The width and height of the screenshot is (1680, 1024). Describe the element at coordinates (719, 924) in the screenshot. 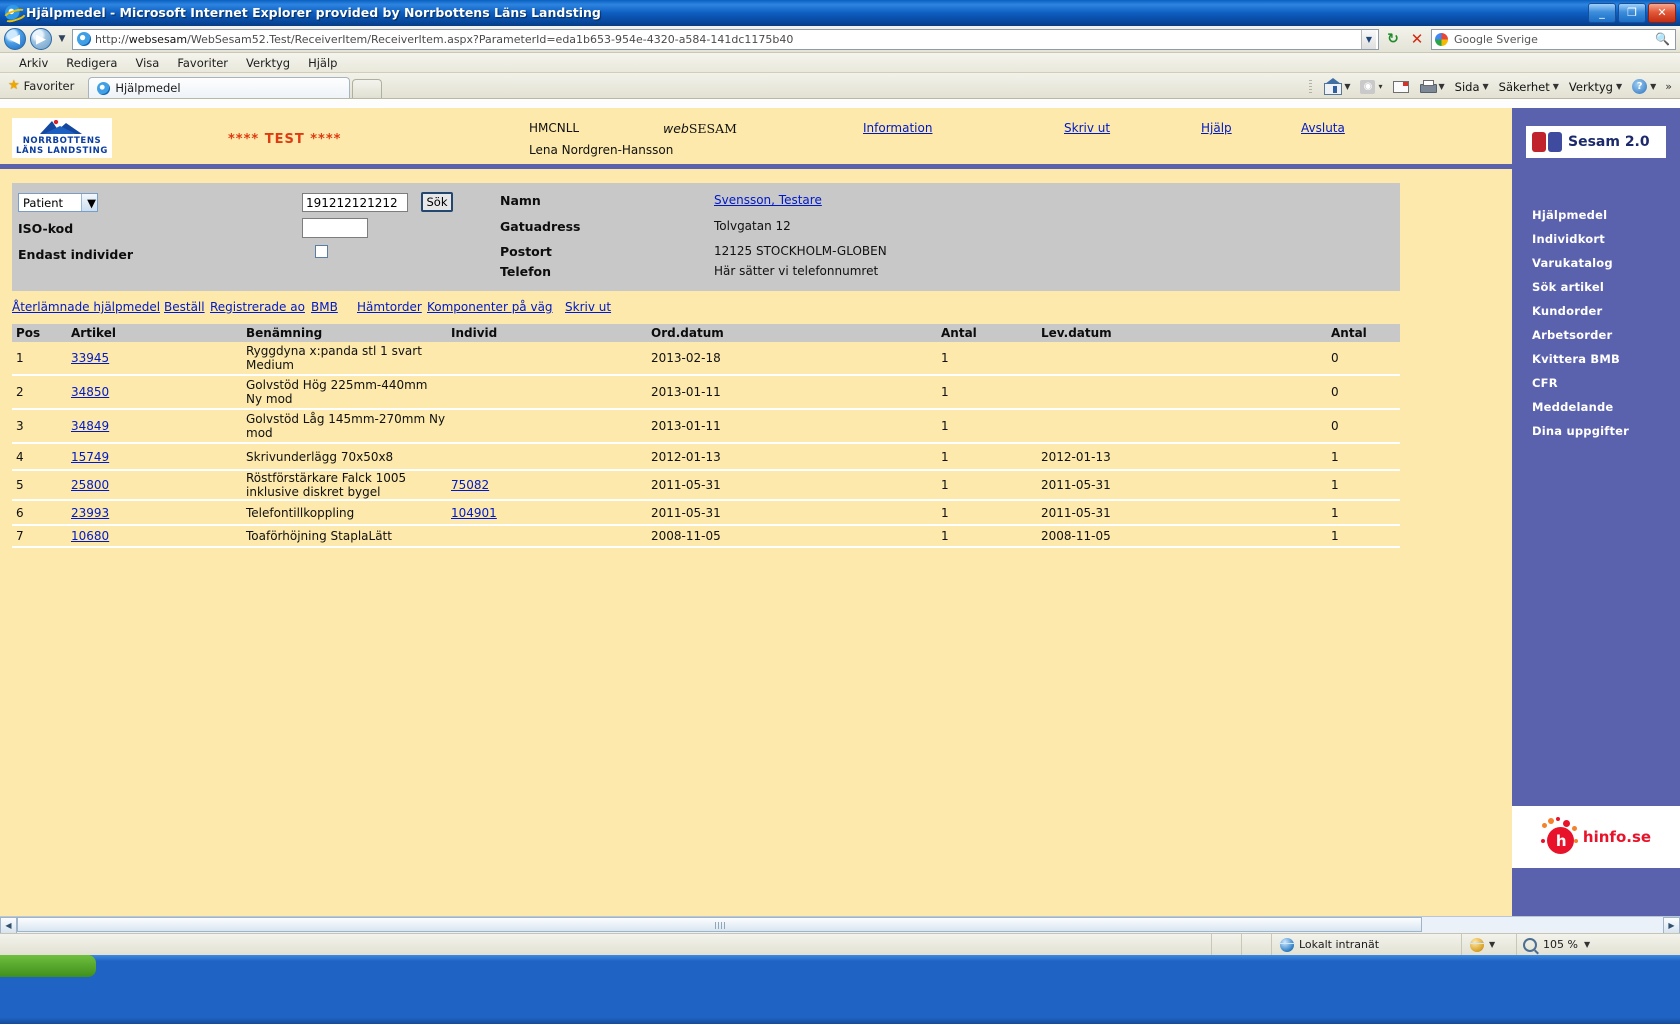

I see `scrollbar-thumb` at that location.